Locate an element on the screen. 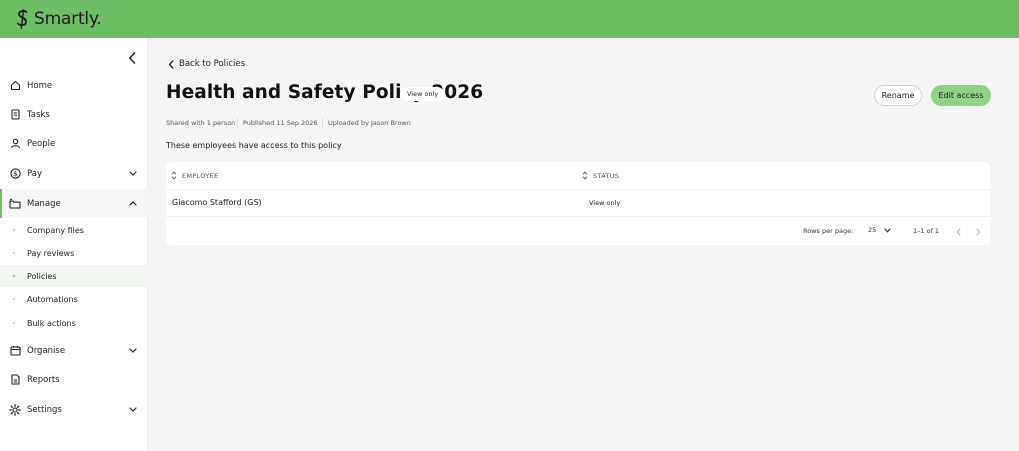 The image size is (1019, 451). rows-per-page-value: 25 is located at coordinates (872, 230).